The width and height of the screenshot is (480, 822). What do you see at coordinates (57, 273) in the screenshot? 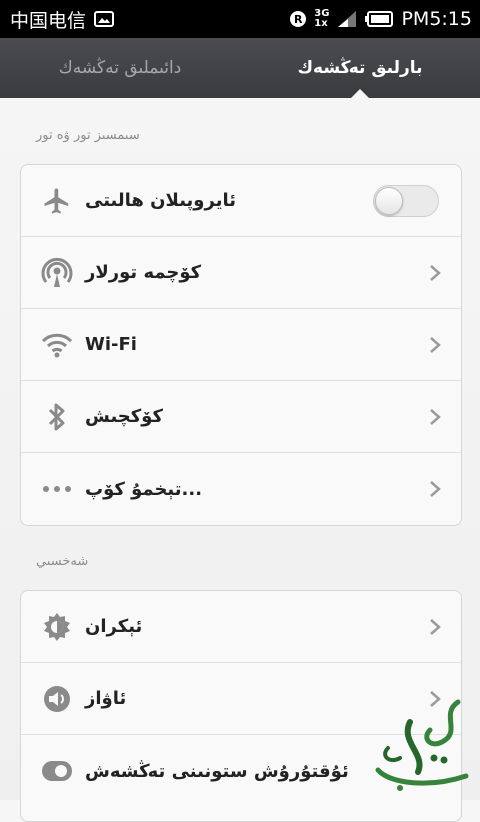
I see `cellular-antenna-icon` at bounding box center [57, 273].